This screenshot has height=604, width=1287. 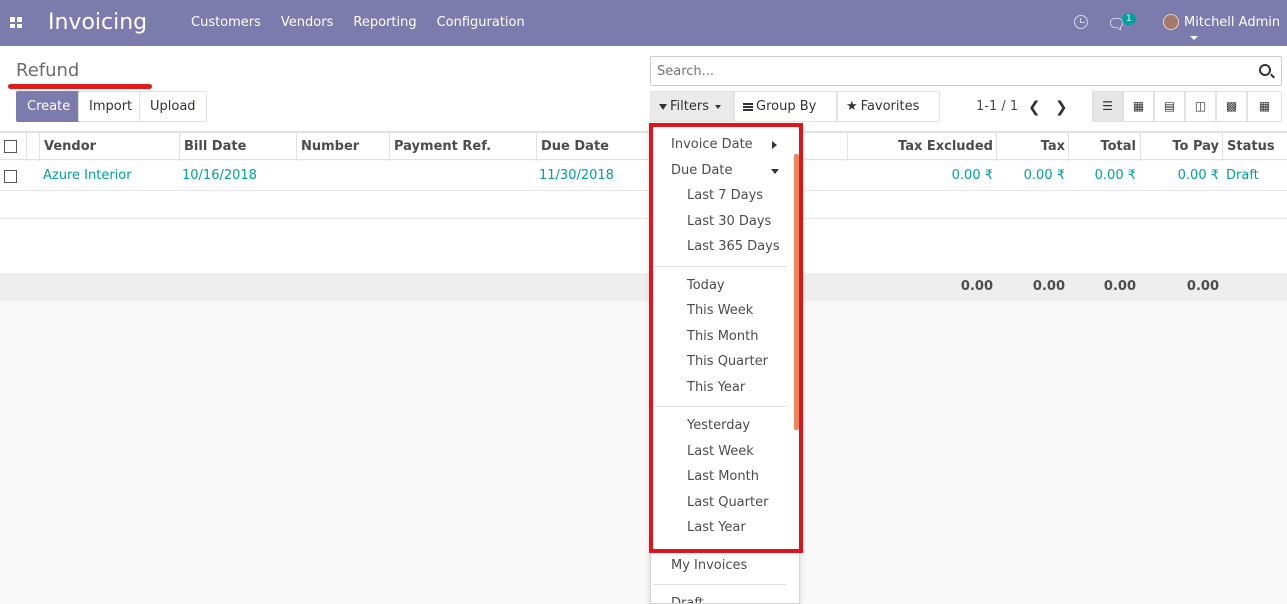 What do you see at coordinates (111, 106) in the screenshot?
I see `import-button: Import` at bounding box center [111, 106].